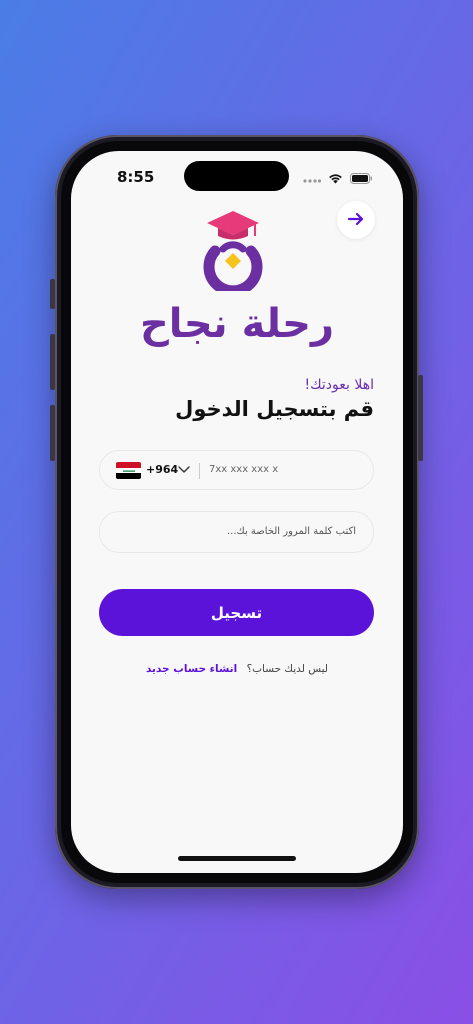 The height and width of the screenshot is (1024, 473). I want to click on battery-icon, so click(361, 178).